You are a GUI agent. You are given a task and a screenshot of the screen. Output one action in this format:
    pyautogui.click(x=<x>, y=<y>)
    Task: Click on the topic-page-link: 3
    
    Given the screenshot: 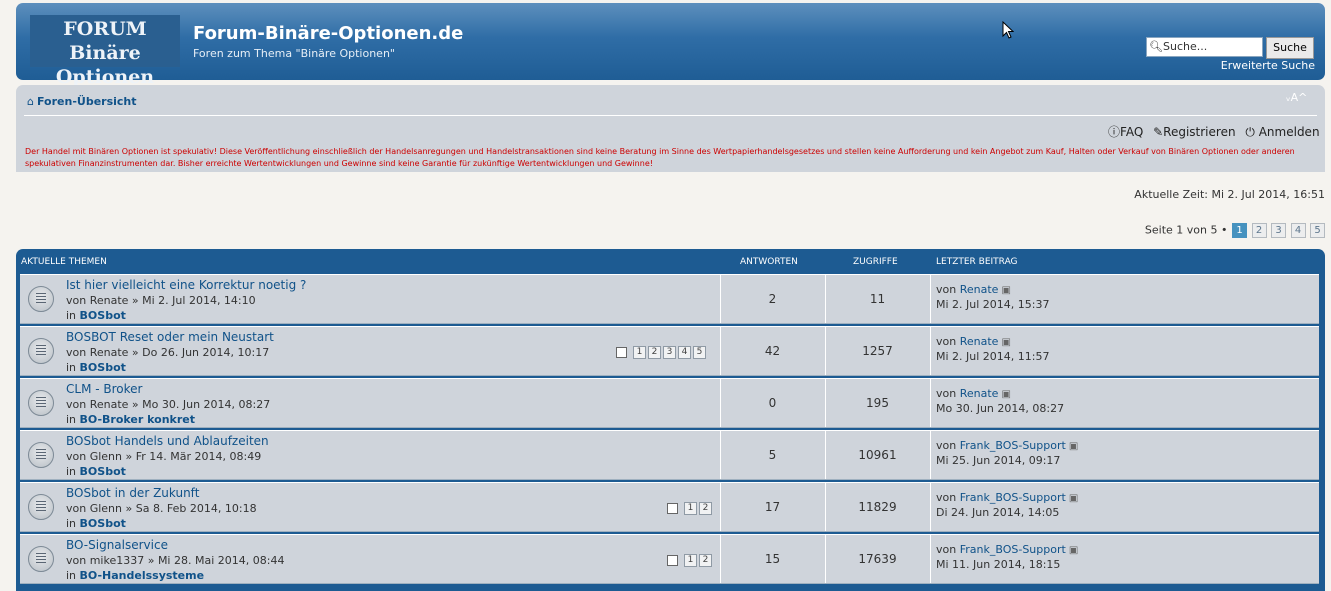 What is the action you would take?
    pyautogui.click(x=669, y=352)
    